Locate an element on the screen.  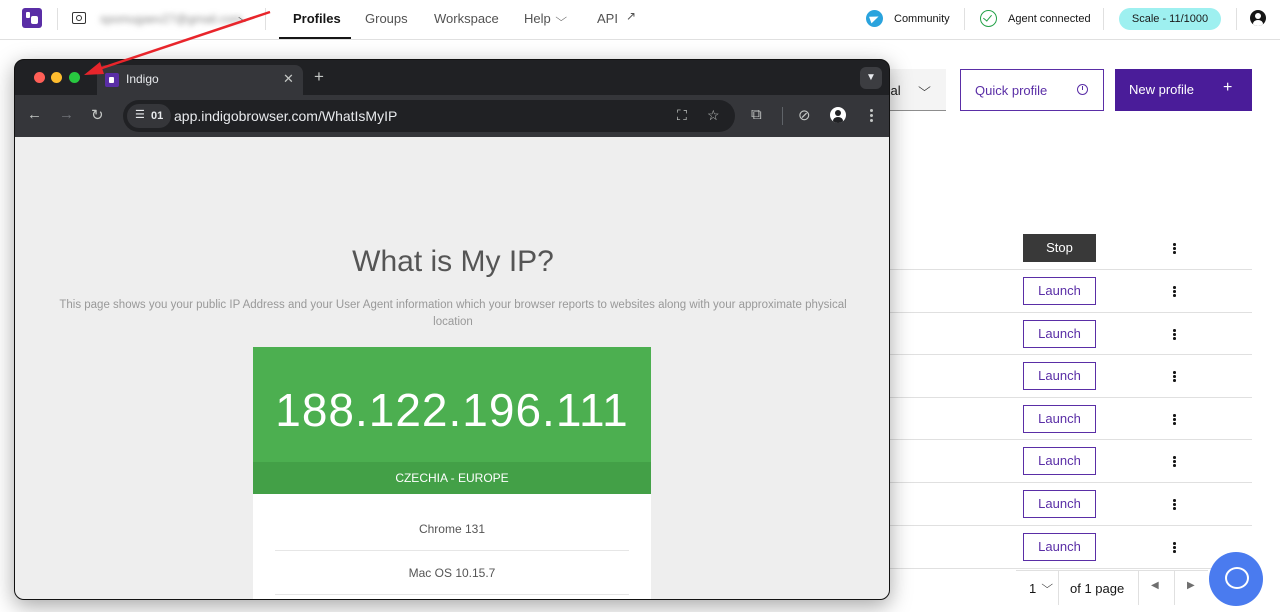
browser-menu-icon is located at coordinates (871, 116).